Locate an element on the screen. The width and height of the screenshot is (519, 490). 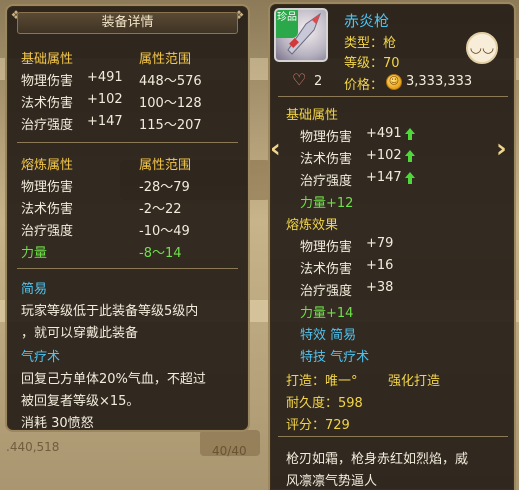
bg-counter: 40/40 is located at coordinates (229, 451).